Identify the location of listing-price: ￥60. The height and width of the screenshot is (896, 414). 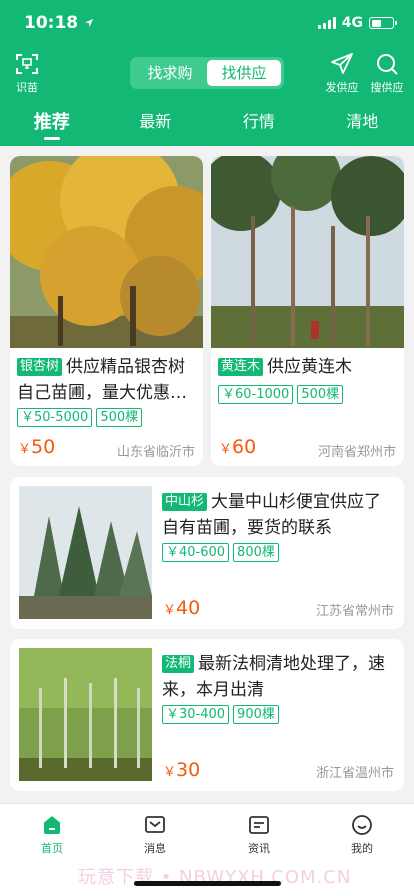
(237, 447).